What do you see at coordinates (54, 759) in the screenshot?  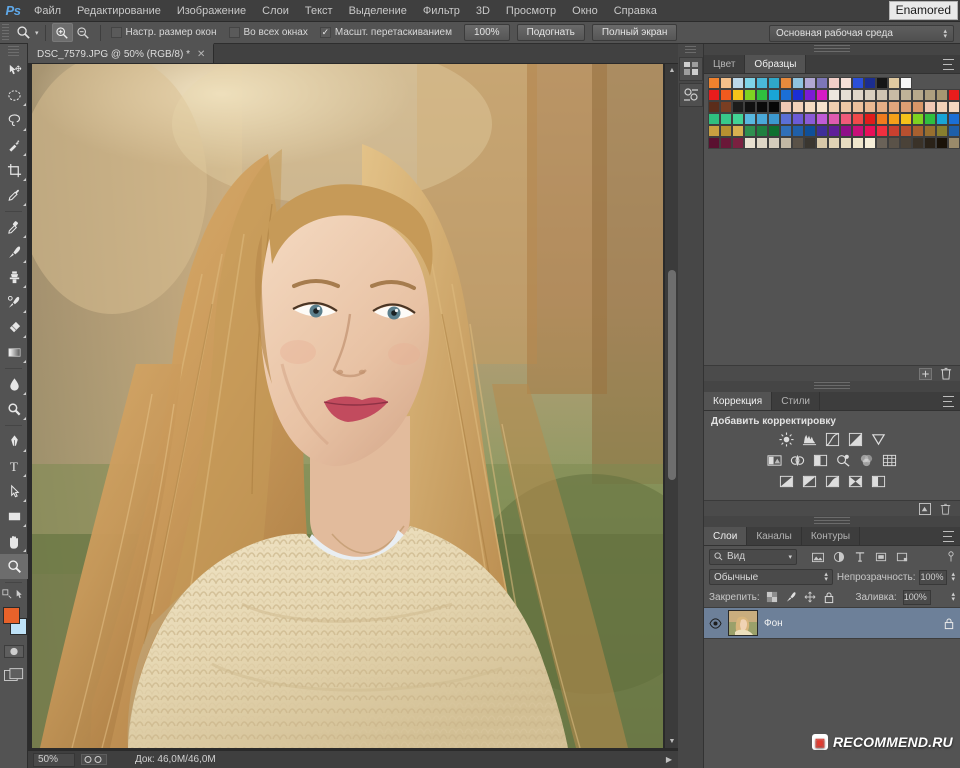 I see `zoom-level-field: 50%` at bounding box center [54, 759].